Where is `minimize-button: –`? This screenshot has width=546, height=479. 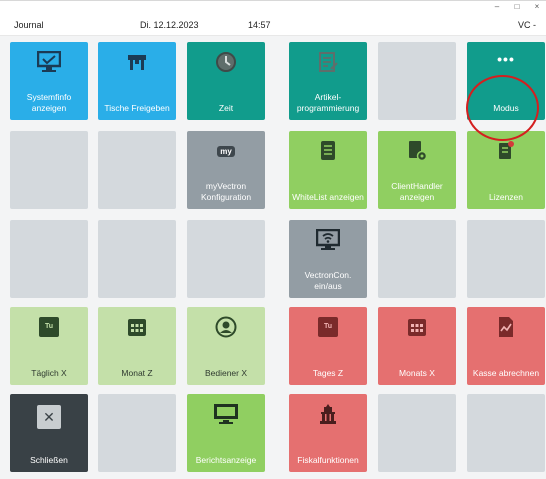
minimize-button: – is located at coordinates (497, 7).